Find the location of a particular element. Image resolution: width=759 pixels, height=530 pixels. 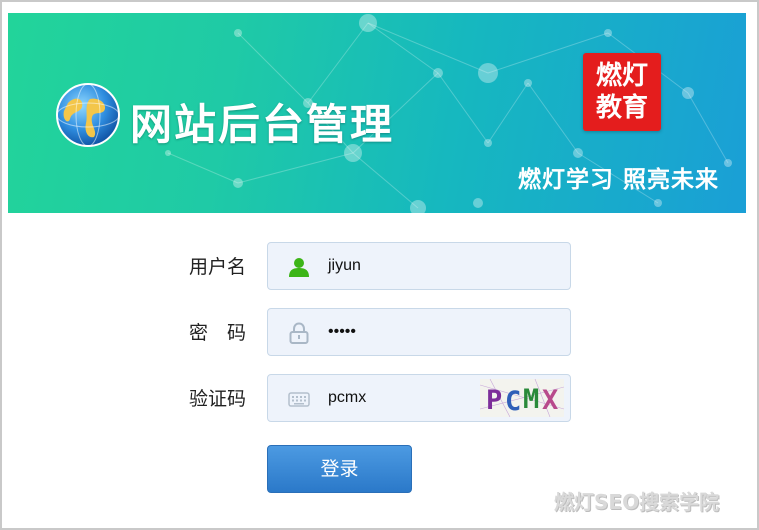

username-value: jiyun is located at coordinates (344, 265).